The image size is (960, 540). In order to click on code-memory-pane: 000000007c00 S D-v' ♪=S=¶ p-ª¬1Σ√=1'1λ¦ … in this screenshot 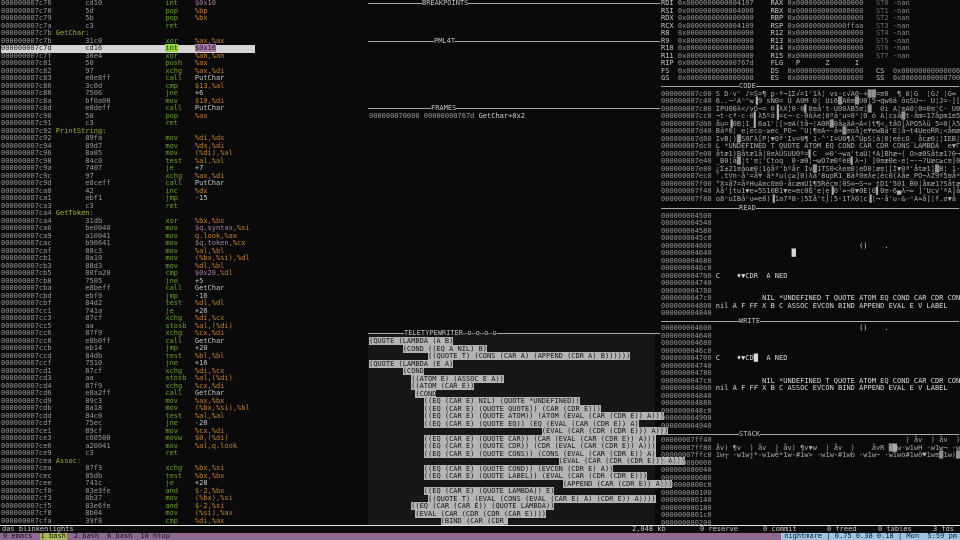, I will do `click(810, 147)`.